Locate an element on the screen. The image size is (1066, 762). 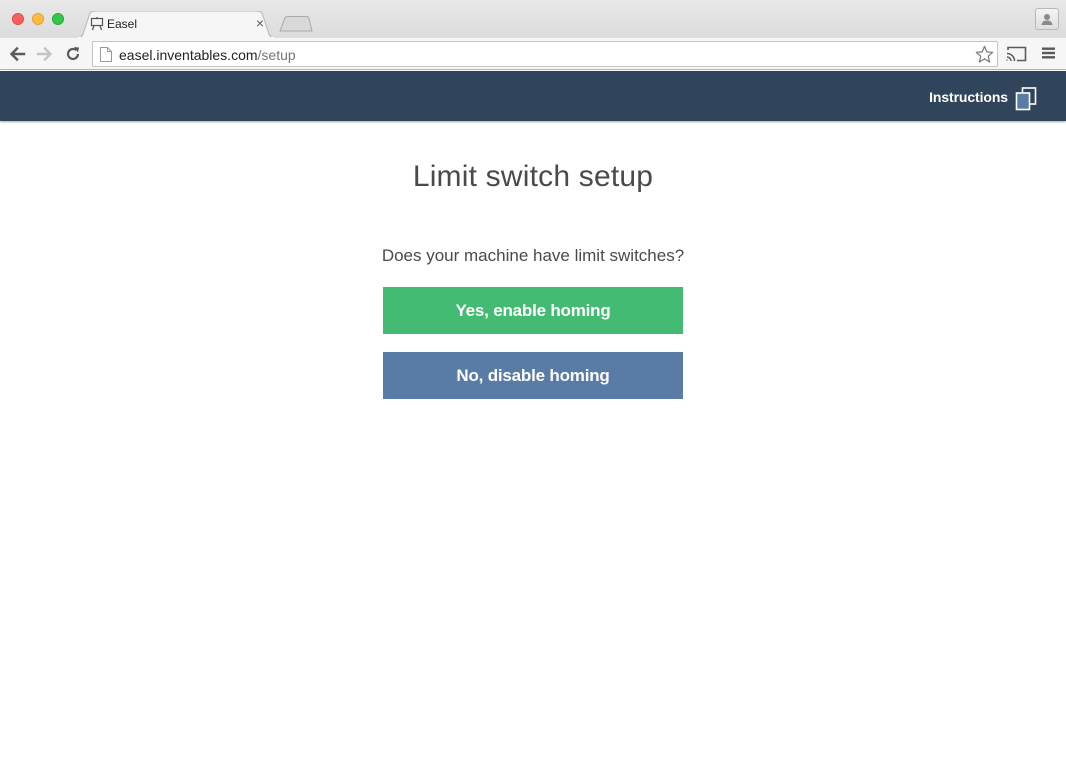
page-title: Limit switch setup is located at coordinates (533, 176).